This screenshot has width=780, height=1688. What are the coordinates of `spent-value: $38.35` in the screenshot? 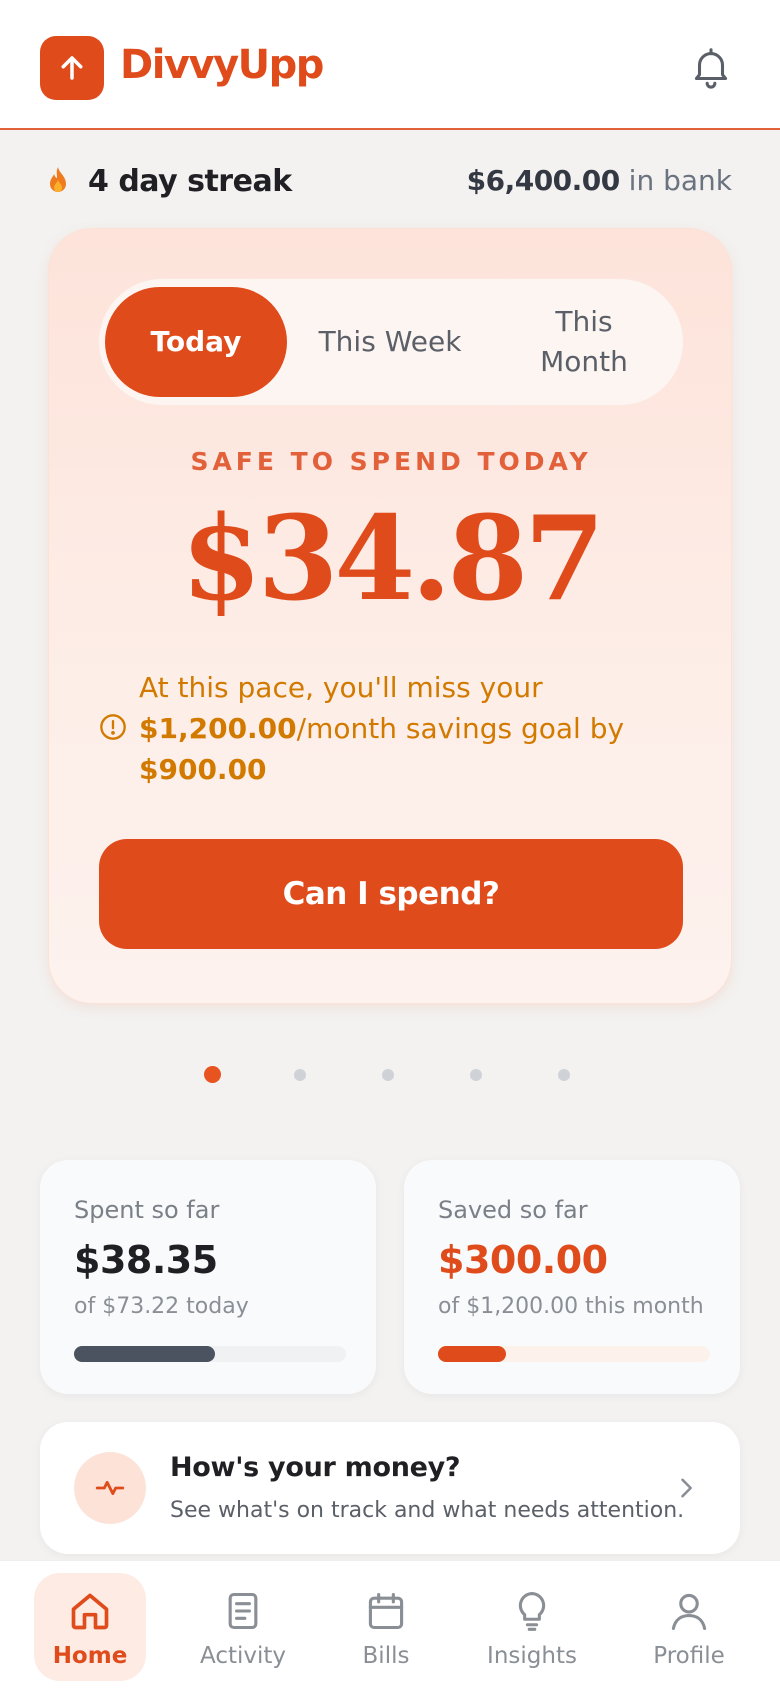 It's located at (146, 1260).